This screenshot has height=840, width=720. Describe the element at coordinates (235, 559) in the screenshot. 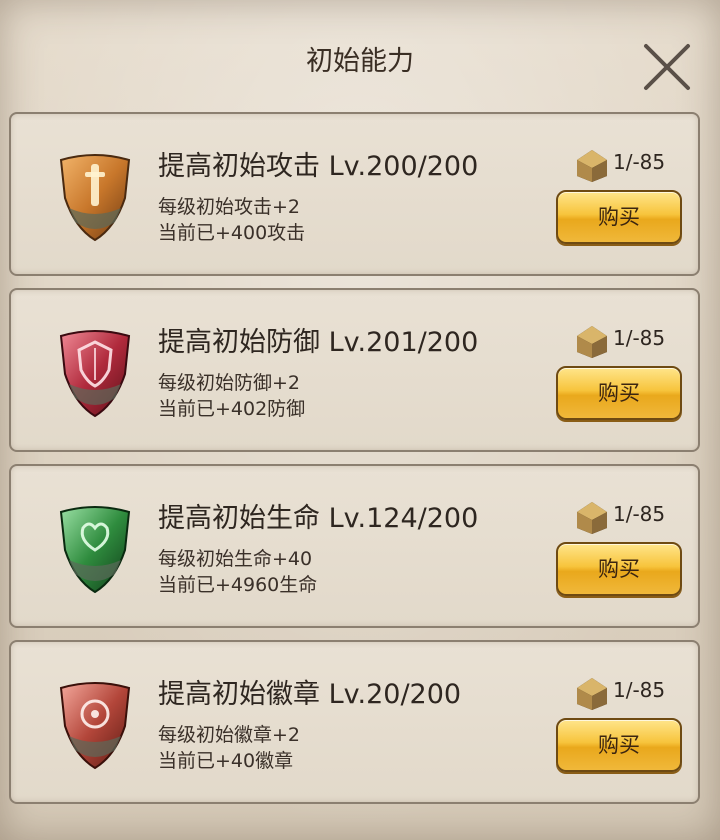

I see `upgrade-per-level: 每级初始生命+40` at that location.